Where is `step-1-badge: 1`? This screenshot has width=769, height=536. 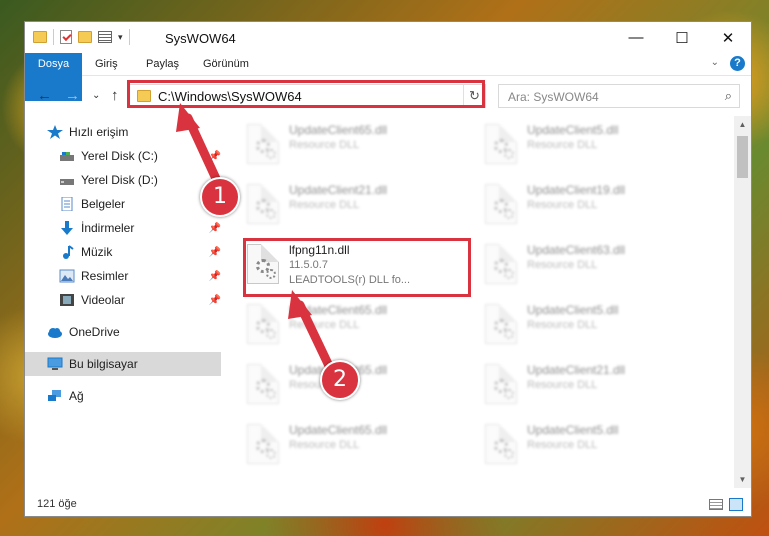
step-1-badge: 1 is located at coordinates (220, 197).